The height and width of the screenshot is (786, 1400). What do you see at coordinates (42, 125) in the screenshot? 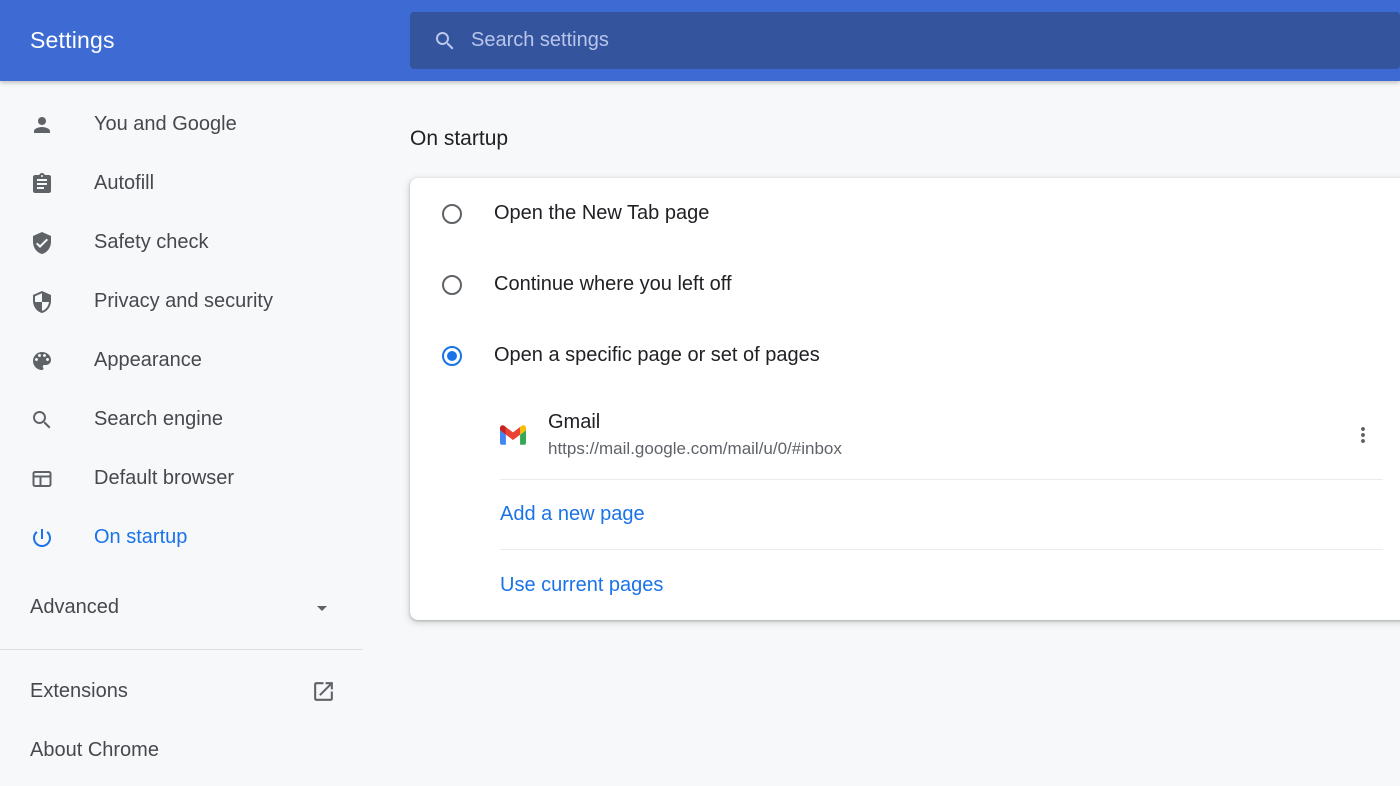
I see `person-icon` at bounding box center [42, 125].